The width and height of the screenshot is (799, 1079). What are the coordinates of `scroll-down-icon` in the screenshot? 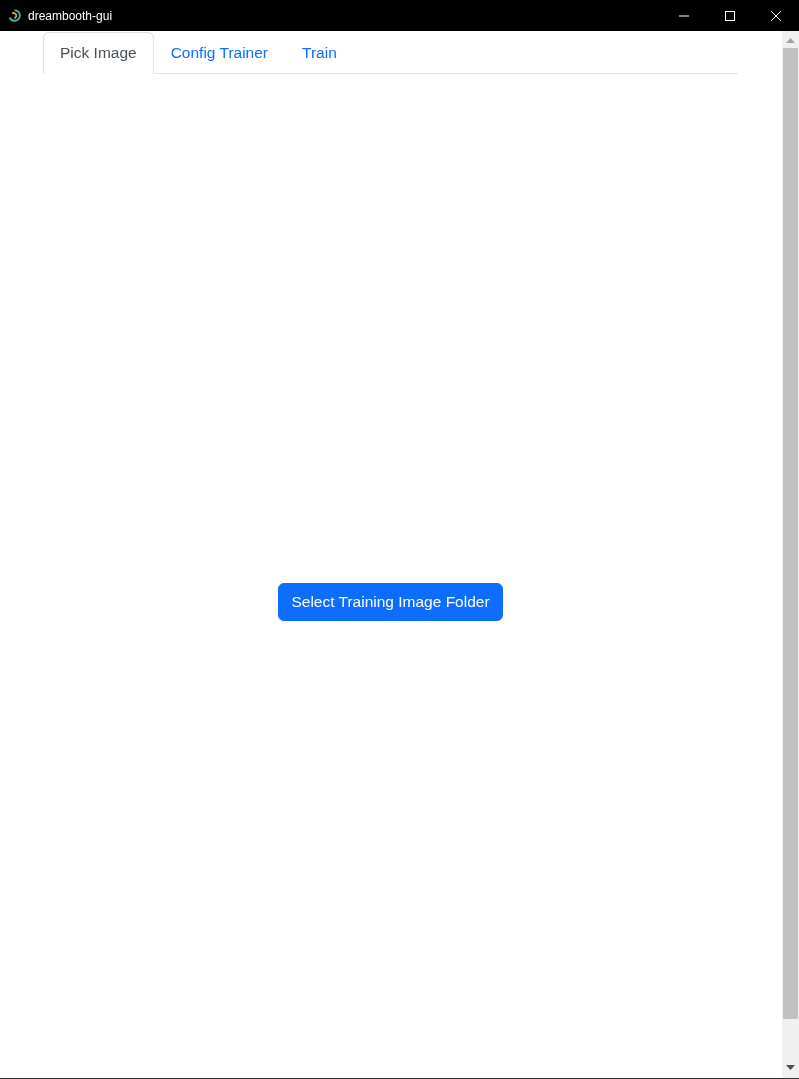 It's located at (790, 1067).